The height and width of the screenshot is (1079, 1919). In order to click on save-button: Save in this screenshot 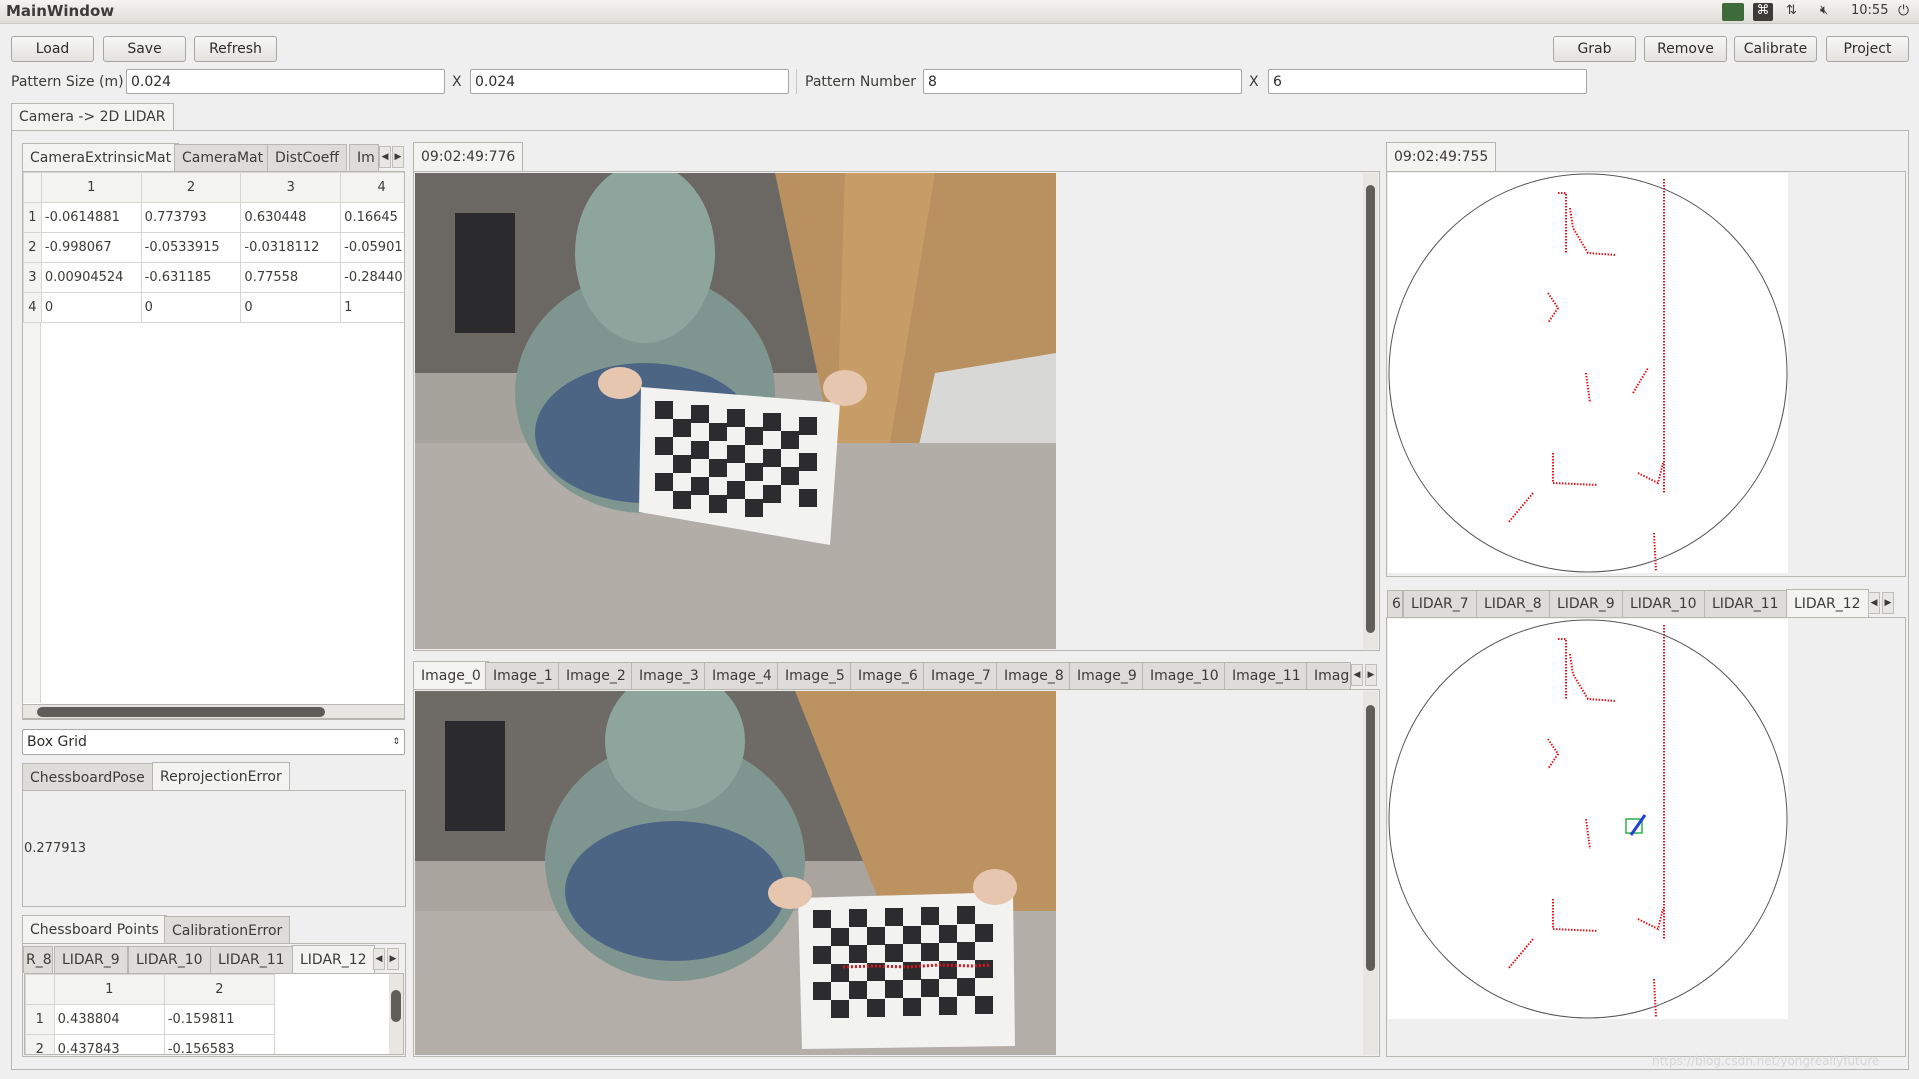, I will do `click(144, 49)`.